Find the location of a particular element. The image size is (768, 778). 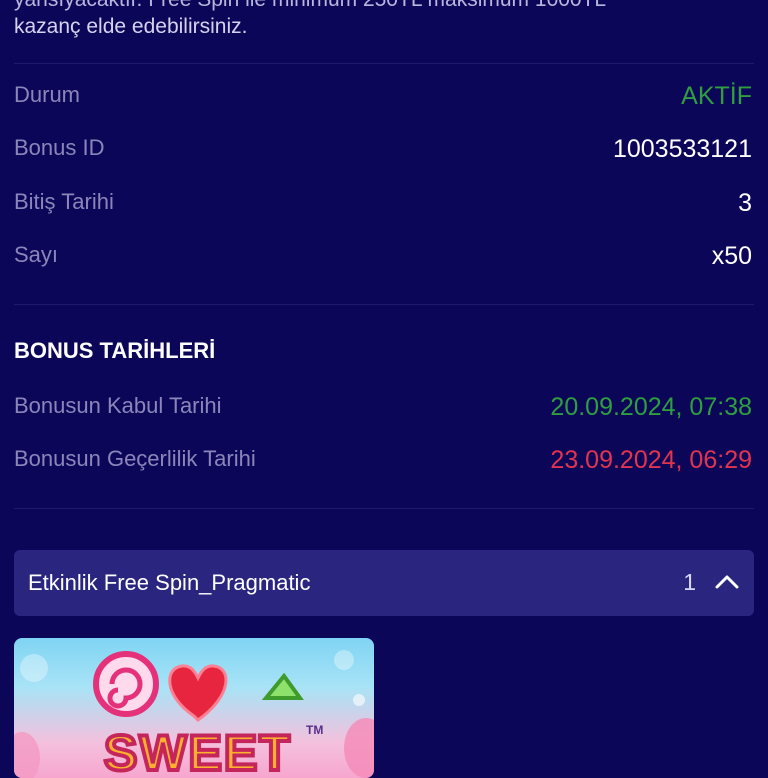

description-line-2: kazanç elde edebilirsiniz. is located at coordinates (131, 26).